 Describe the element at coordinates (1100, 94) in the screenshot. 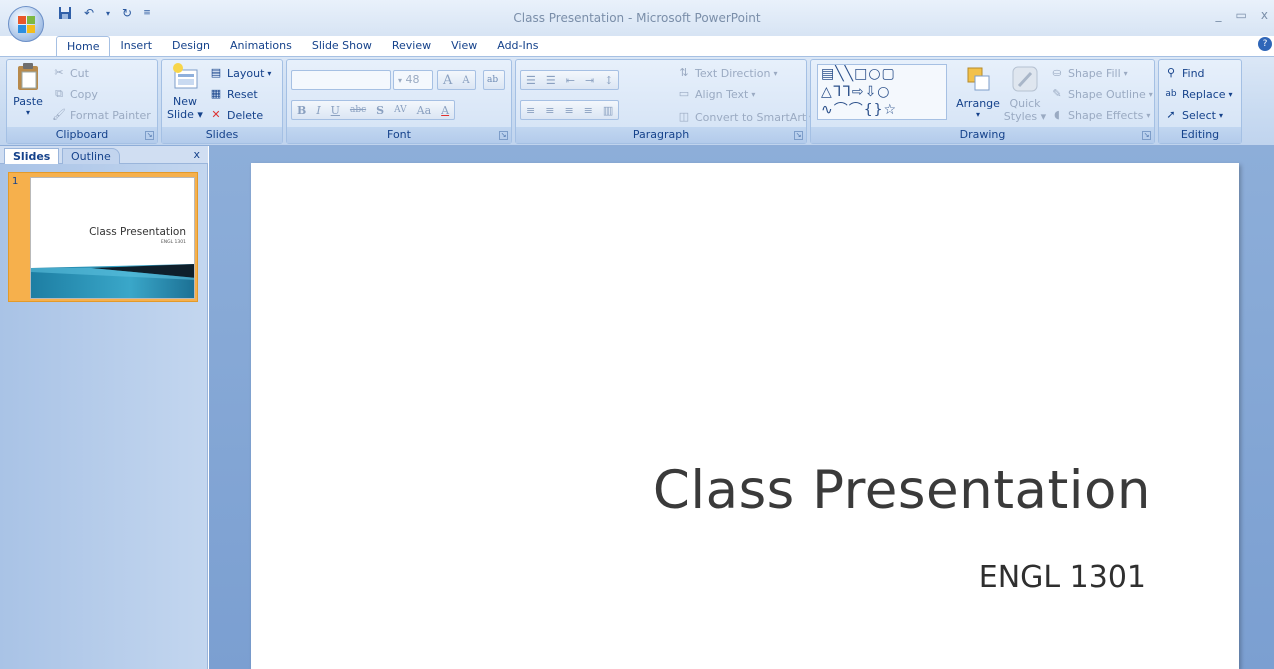

I see `shape-outline-button: ✎ Shape Outline ▾` at that location.